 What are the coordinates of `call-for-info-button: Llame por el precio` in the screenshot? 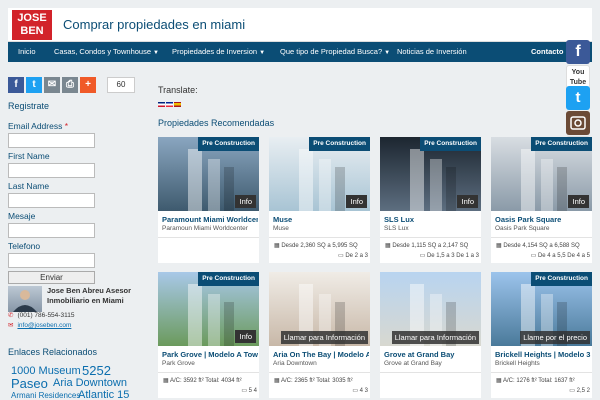 It's located at (555, 337).